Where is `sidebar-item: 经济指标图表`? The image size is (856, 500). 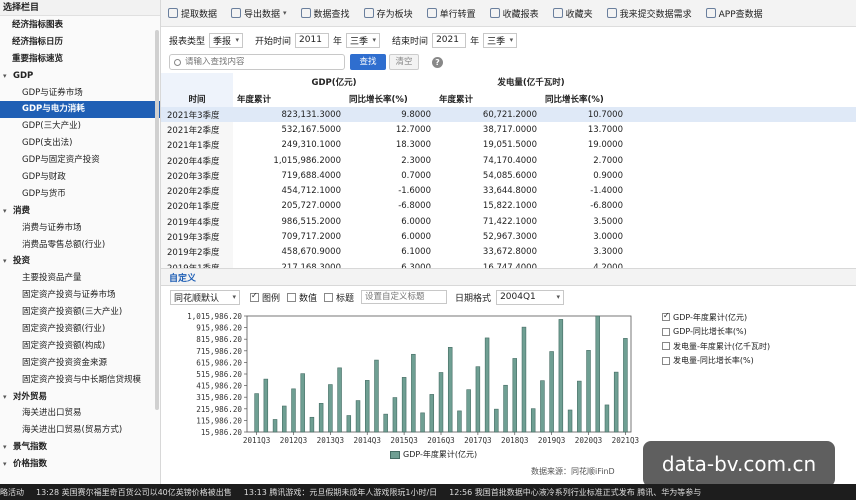
sidebar-item: 经济指标图表 is located at coordinates (80, 25).